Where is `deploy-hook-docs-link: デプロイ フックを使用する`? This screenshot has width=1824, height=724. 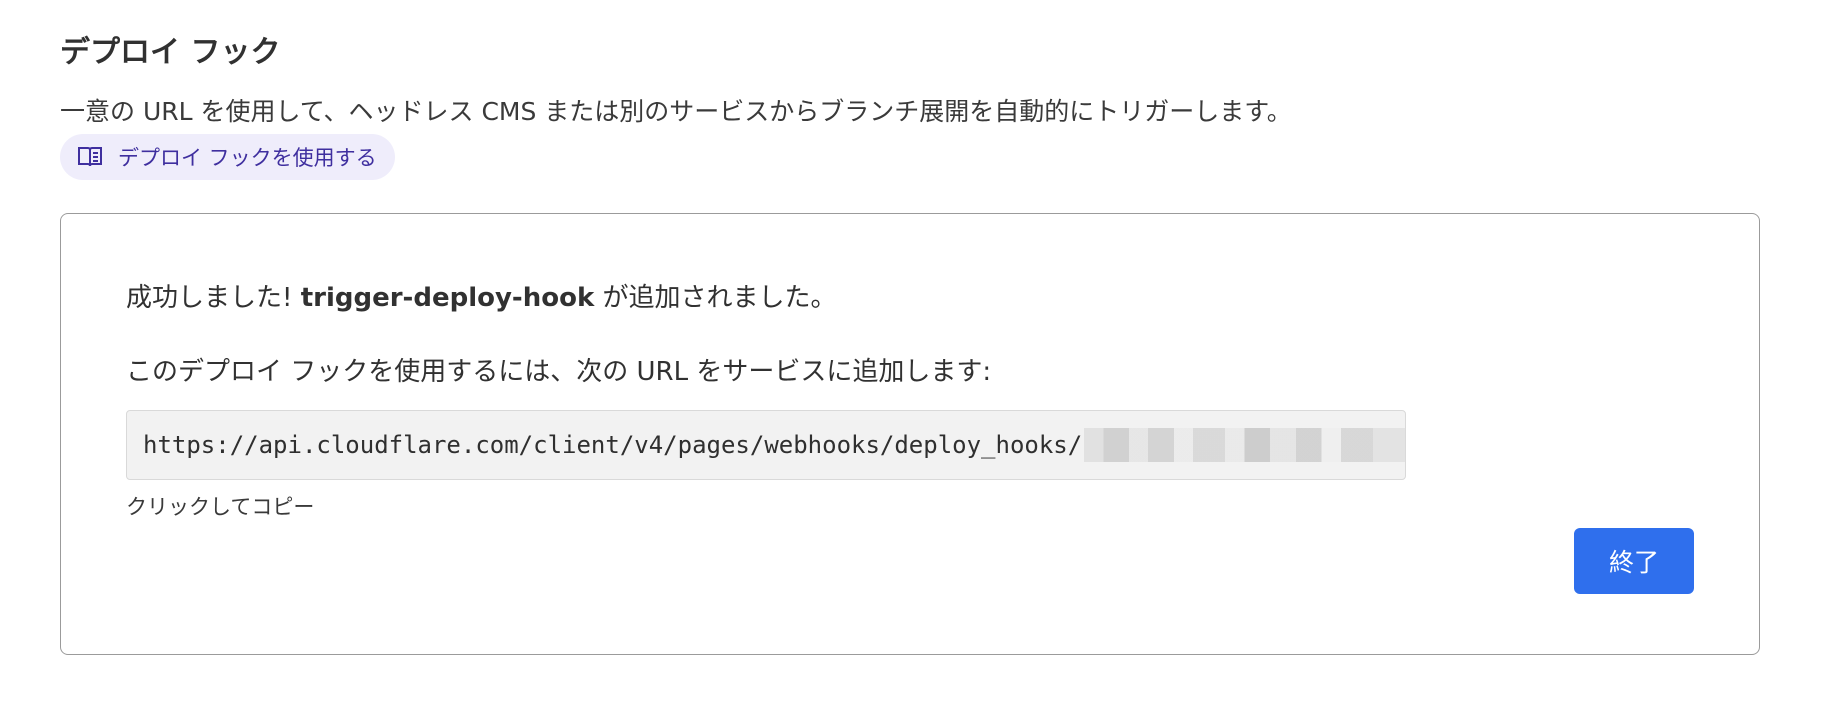 deploy-hook-docs-link: デプロイ フックを使用する is located at coordinates (227, 157).